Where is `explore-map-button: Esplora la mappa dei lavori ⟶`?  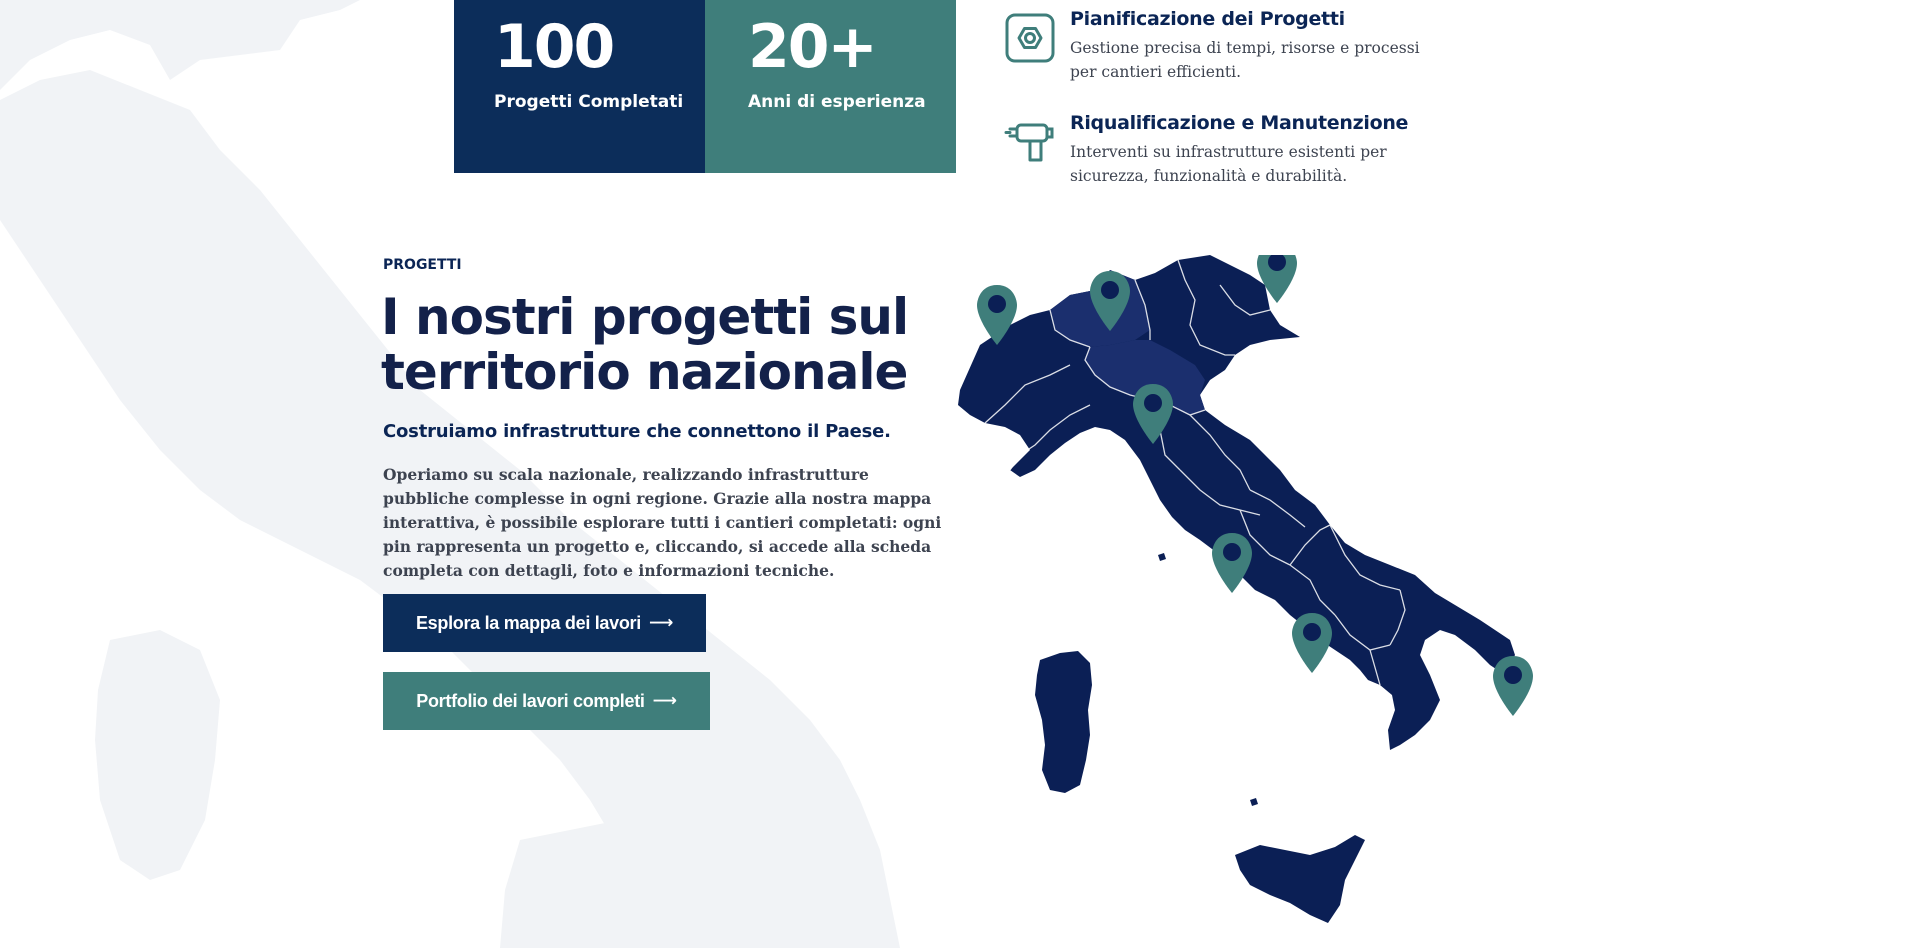 explore-map-button: Esplora la mappa dei lavori ⟶ is located at coordinates (544, 623).